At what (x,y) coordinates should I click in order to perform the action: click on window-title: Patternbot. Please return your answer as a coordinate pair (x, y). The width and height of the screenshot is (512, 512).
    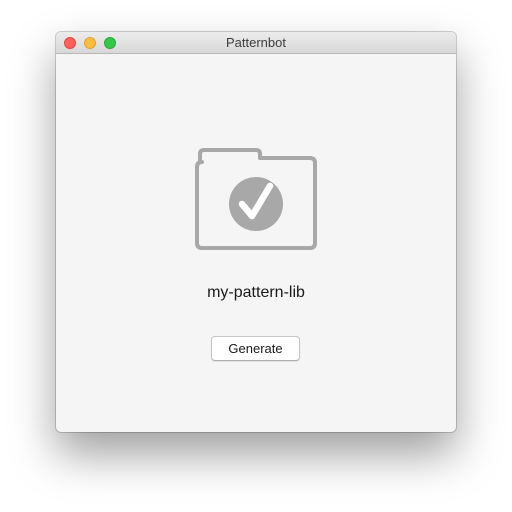
    Looking at the image, I should click on (256, 42).